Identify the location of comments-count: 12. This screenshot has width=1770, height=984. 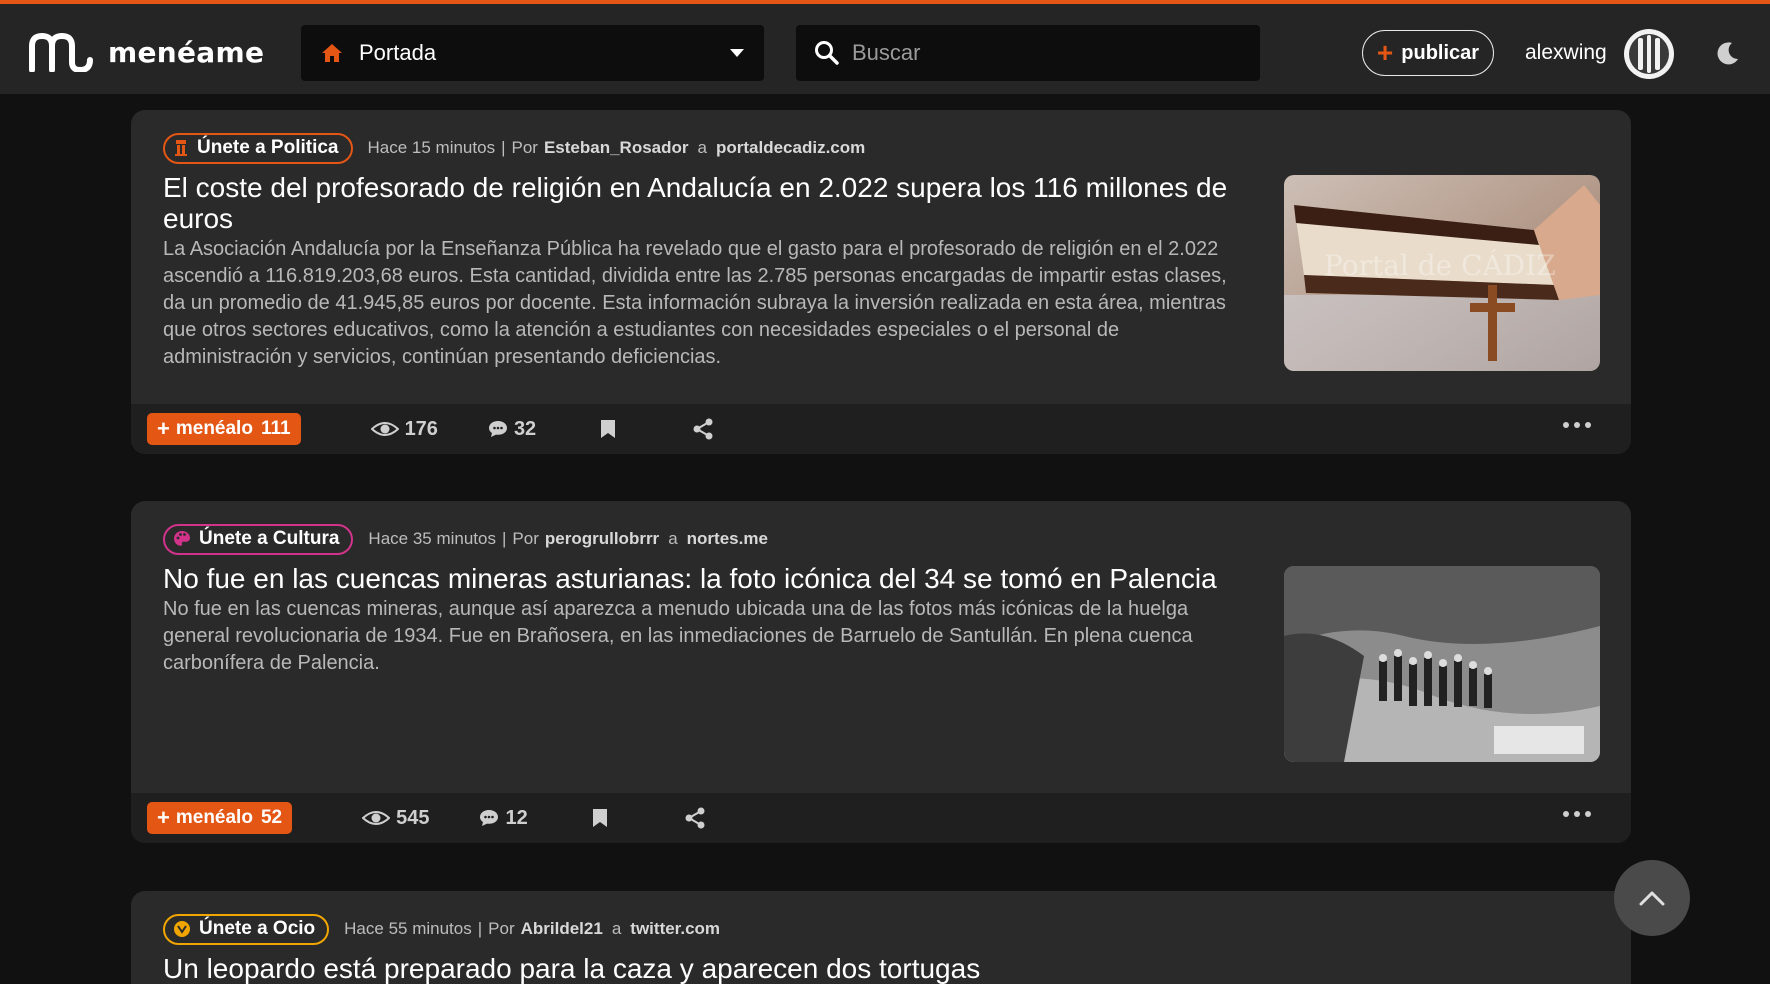
(516, 817).